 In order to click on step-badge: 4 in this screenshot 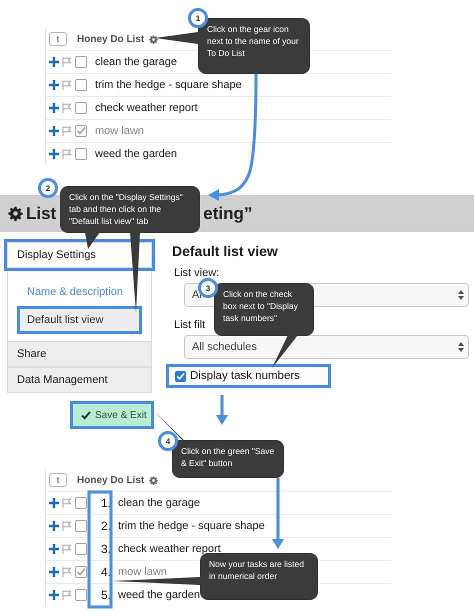, I will do `click(168, 441)`.